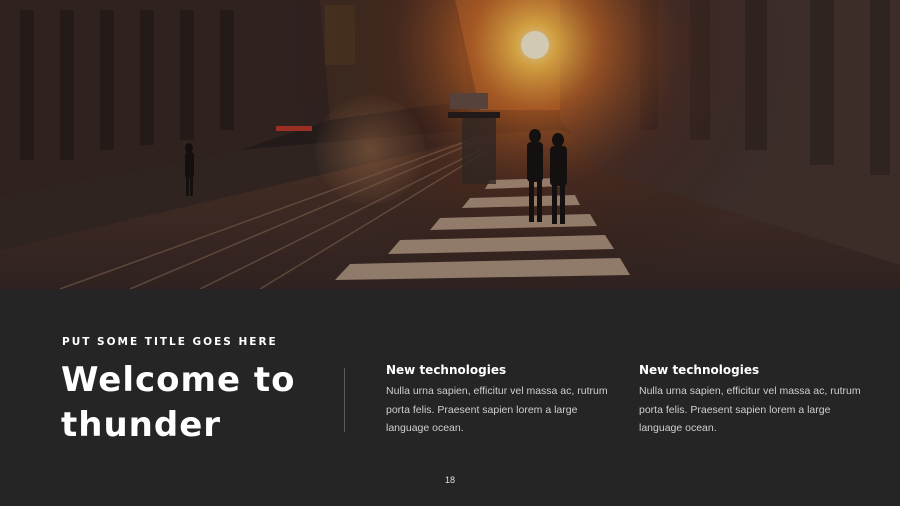 The width and height of the screenshot is (900, 506). I want to click on headline-line-2: thunder, so click(141, 425).